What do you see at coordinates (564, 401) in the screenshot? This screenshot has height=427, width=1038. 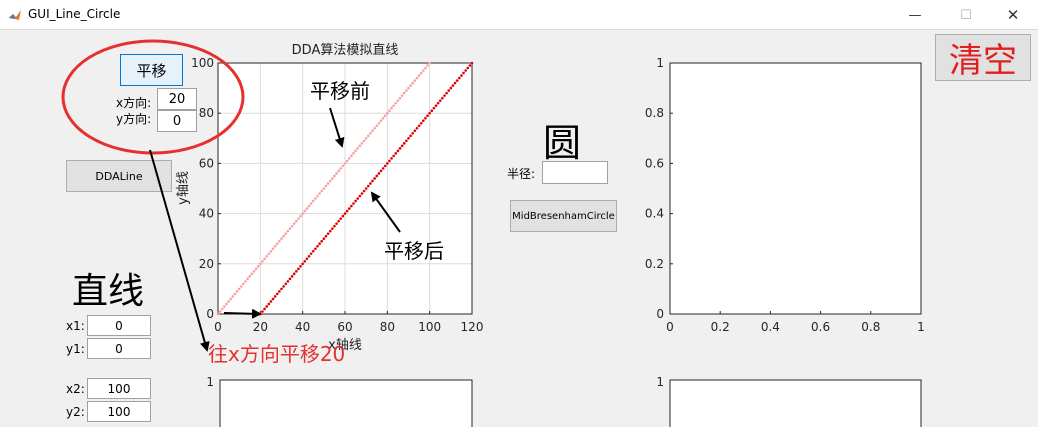 I see `bottom-axes: 1 1` at bounding box center [564, 401].